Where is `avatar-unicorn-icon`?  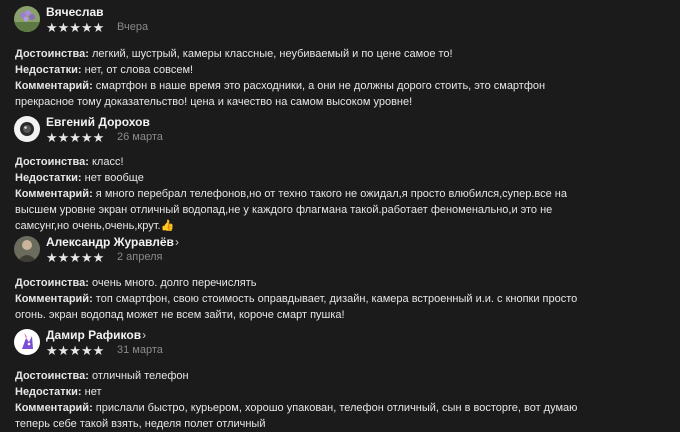 avatar-unicorn-icon is located at coordinates (27, 342).